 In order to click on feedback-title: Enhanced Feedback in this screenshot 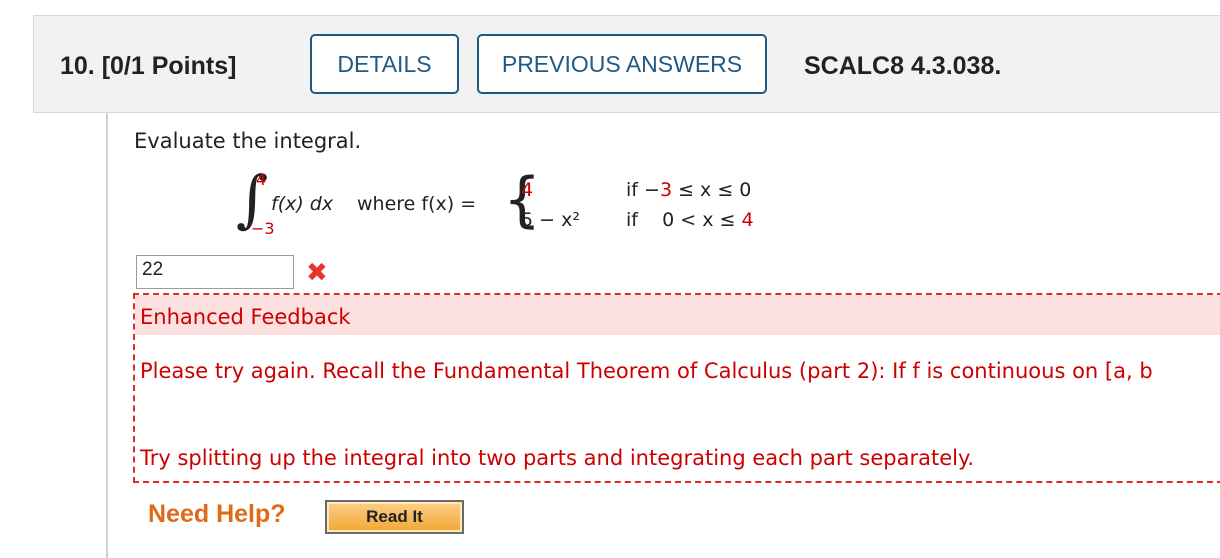, I will do `click(245, 317)`.